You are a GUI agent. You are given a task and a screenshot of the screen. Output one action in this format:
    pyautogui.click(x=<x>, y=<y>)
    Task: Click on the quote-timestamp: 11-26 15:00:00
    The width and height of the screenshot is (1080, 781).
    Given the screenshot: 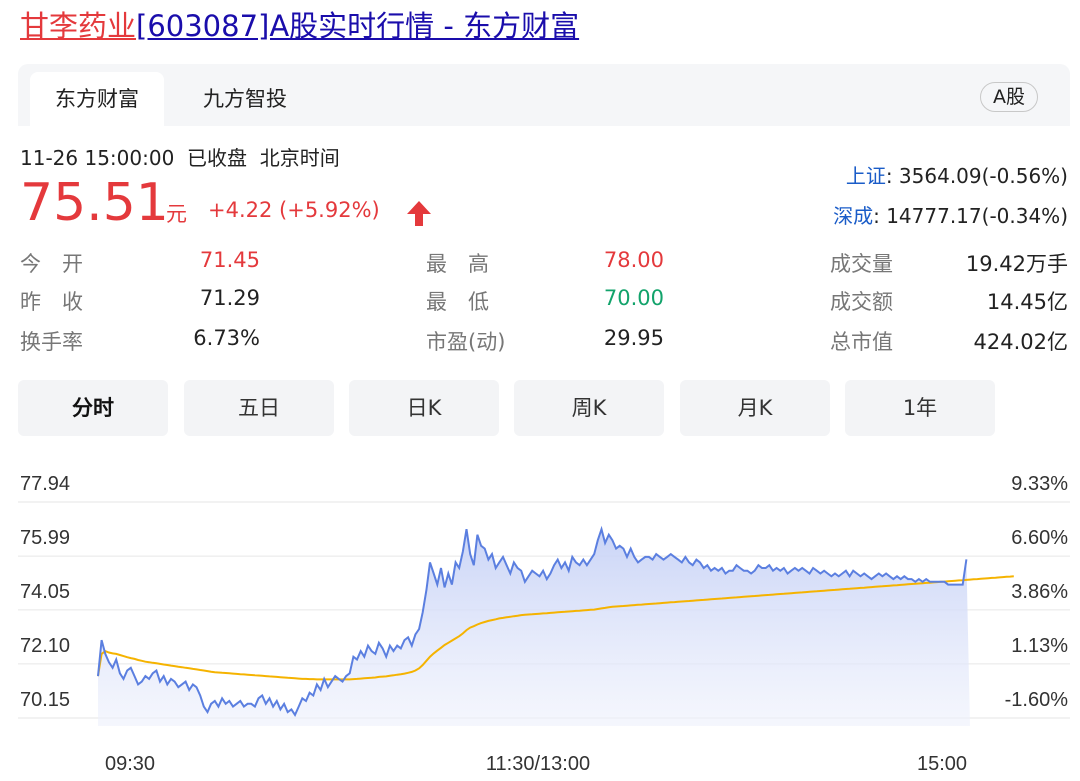 What is the action you would take?
    pyautogui.click(x=97, y=158)
    